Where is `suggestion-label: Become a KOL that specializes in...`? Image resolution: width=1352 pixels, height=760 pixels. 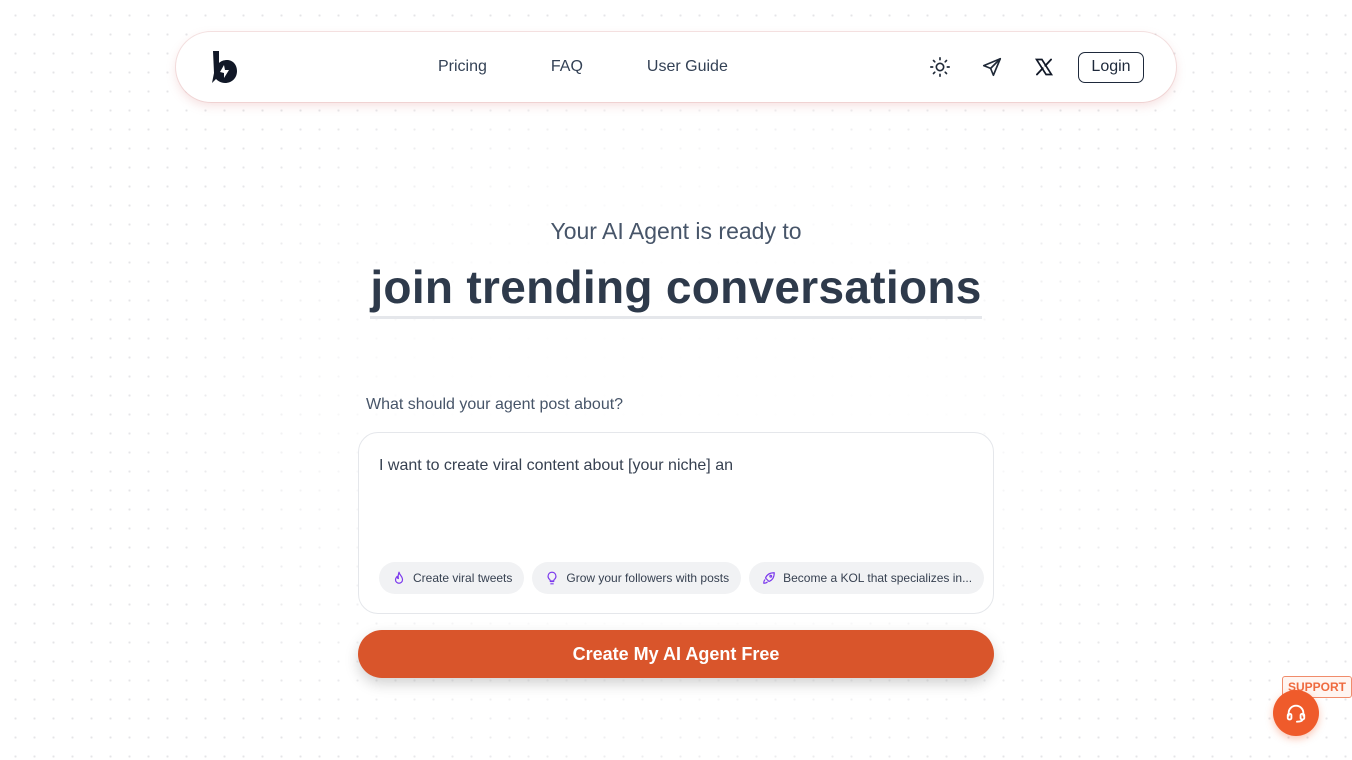
suggestion-label: Become a KOL that specializes in... is located at coordinates (878, 578).